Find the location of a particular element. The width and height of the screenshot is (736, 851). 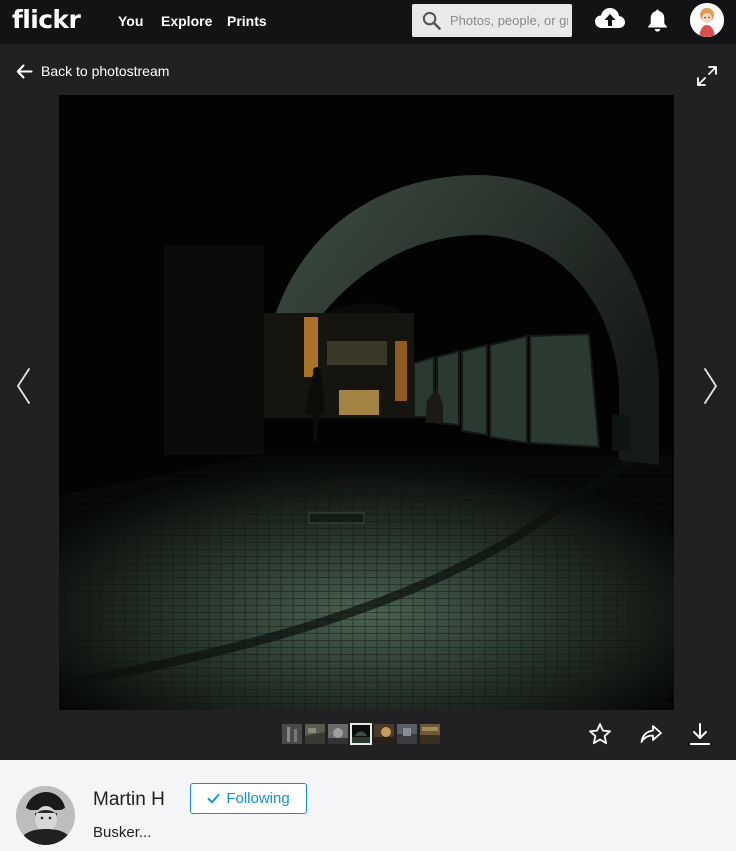

user-avatar-image is located at coordinates (707, 20).